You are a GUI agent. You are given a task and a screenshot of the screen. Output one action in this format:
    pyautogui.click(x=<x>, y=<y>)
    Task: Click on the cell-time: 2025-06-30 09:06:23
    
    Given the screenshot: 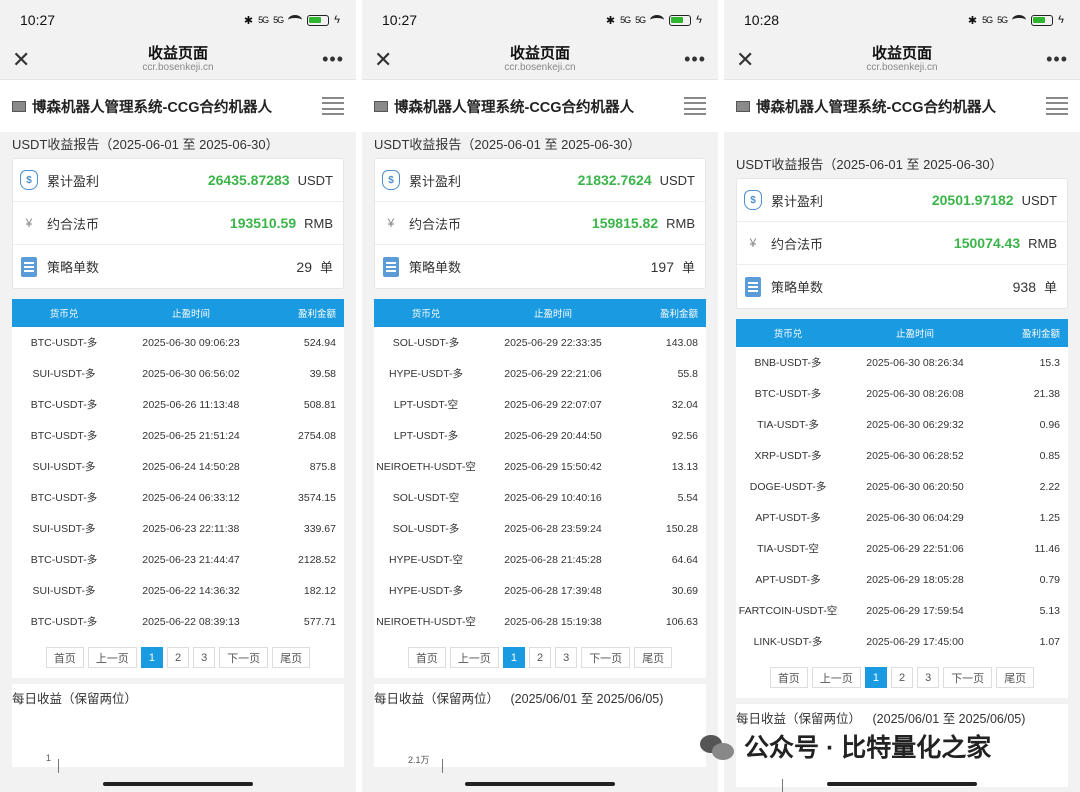 What is the action you would take?
    pyautogui.click(x=191, y=342)
    